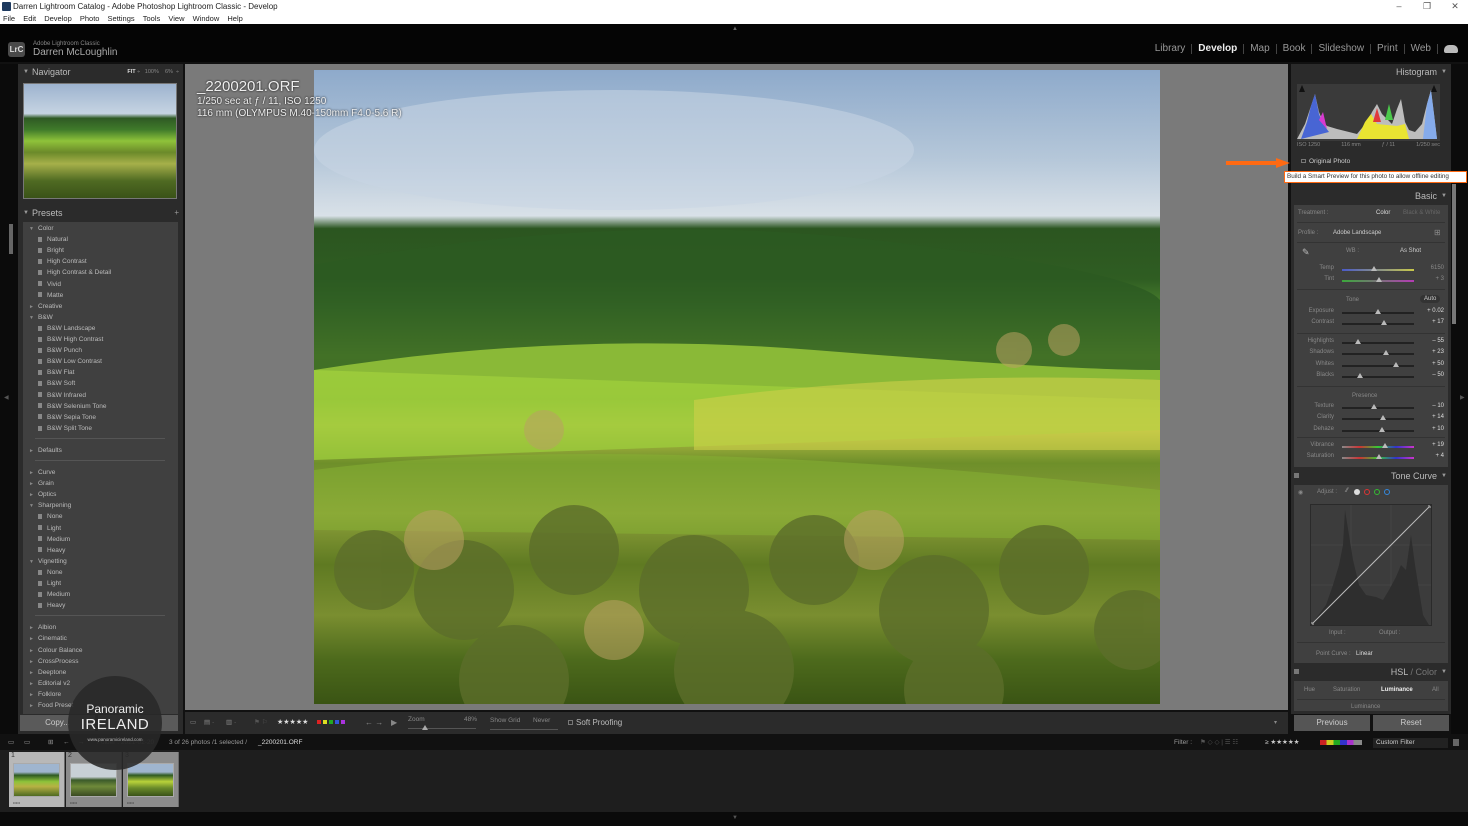 The width and height of the screenshot is (1468, 826). What do you see at coordinates (1347, 491) in the screenshot?
I see `point-curve-icon: ⁄⁄` at bounding box center [1347, 491].